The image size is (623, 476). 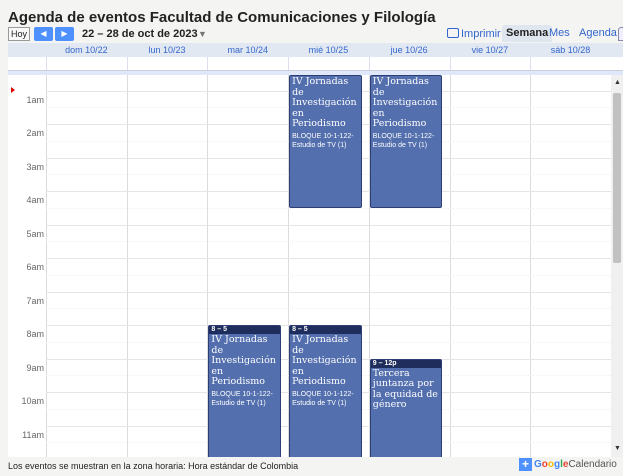 I want to click on hour-label: 9am, so click(x=35, y=367).